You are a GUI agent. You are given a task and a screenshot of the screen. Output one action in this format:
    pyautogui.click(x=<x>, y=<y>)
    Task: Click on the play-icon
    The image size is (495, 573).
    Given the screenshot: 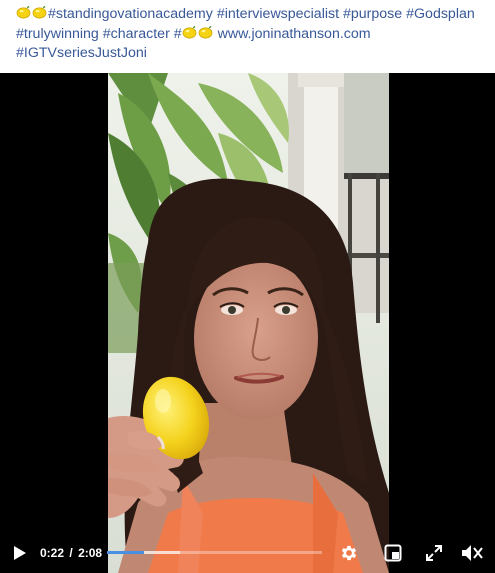 What is the action you would take?
    pyautogui.click(x=20, y=553)
    